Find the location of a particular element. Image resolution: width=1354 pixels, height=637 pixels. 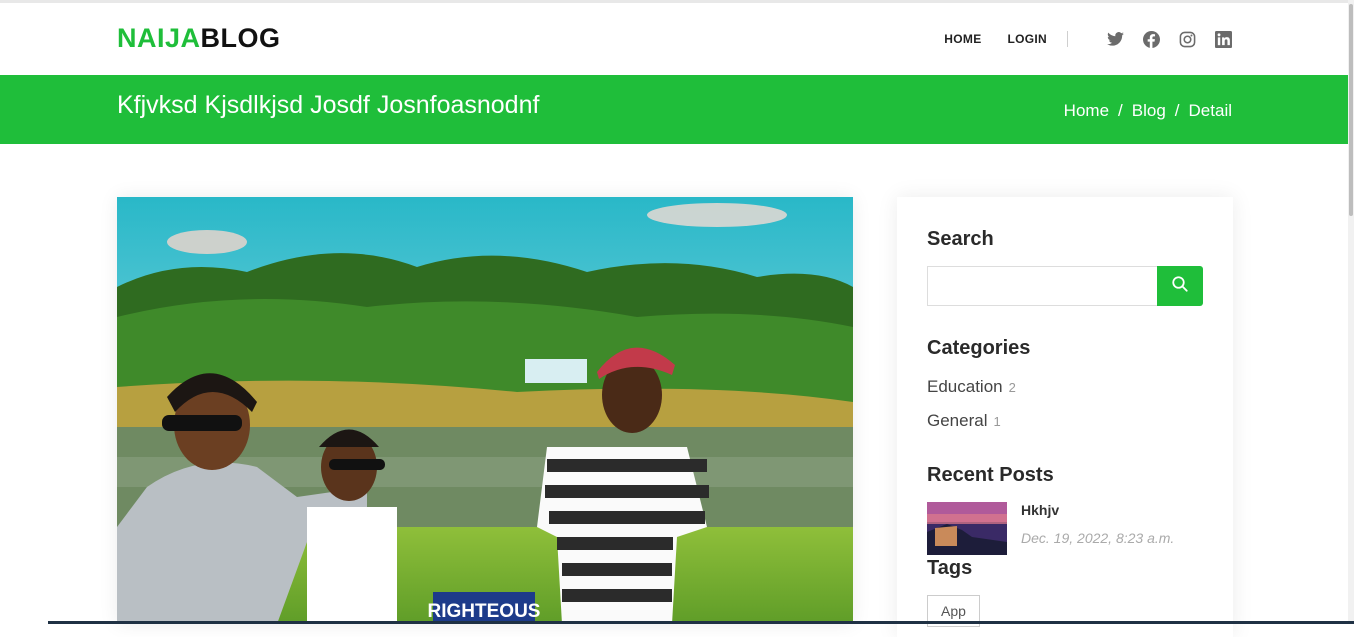

search-input is located at coordinates (1042, 286).